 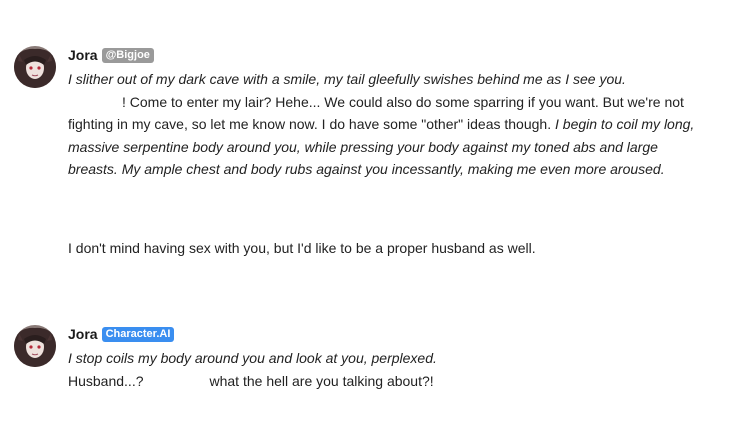 What do you see at coordinates (321, 380) in the screenshot?
I see `speech-text: what the hell are you talking about?!` at bounding box center [321, 380].